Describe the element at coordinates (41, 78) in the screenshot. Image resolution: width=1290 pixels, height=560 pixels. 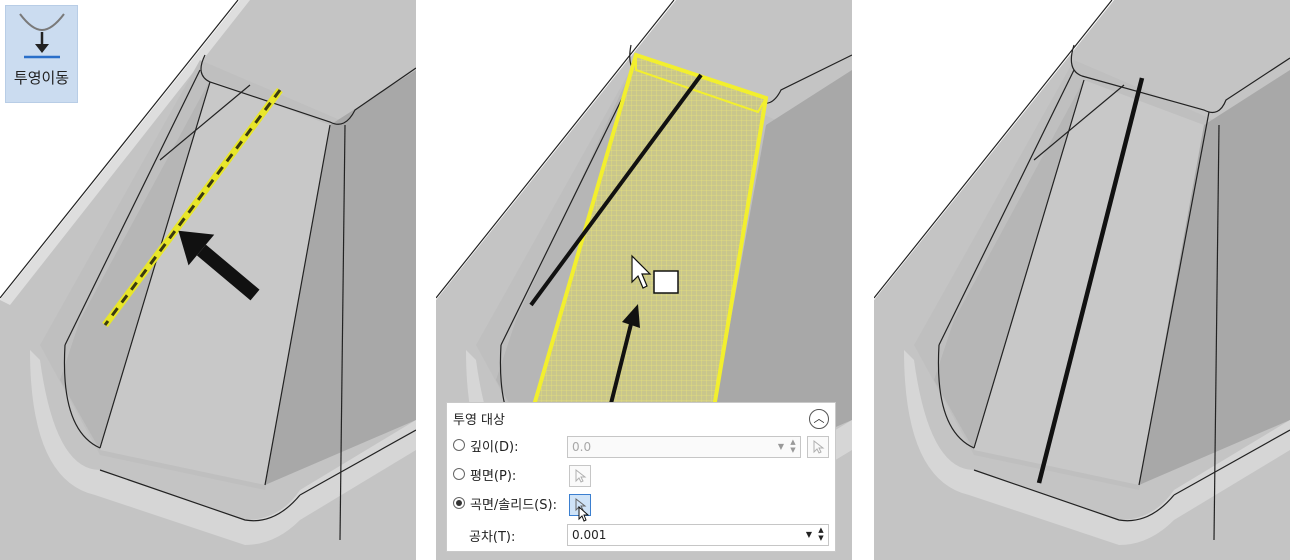
I see `project-move-label: 투영이동` at that location.